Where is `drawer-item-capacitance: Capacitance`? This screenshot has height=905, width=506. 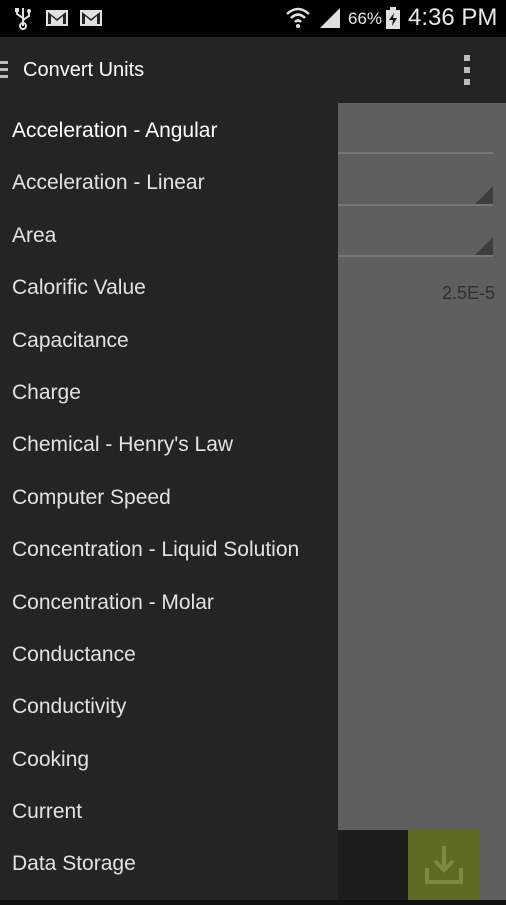
drawer-item-capacitance: Capacitance is located at coordinates (169, 341).